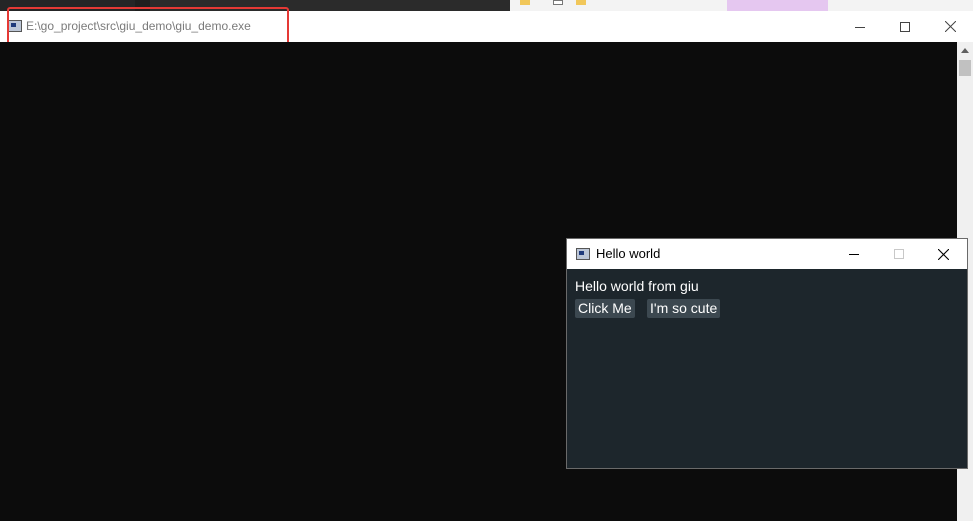 The height and width of the screenshot is (521, 973). Describe the element at coordinates (684, 308) in the screenshot. I see `so-cute-button: I'm so cute` at that location.